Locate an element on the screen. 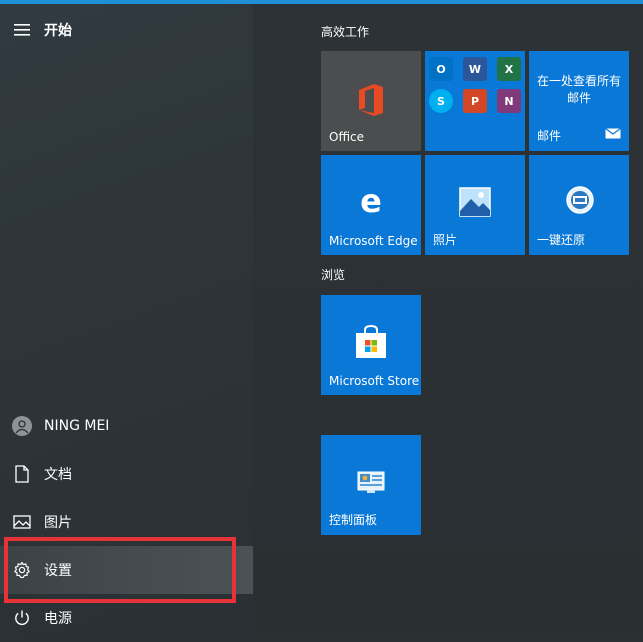 Image resolution: width=643 pixels, height=642 pixels. nav-documents-label: 文档 is located at coordinates (58, 475).